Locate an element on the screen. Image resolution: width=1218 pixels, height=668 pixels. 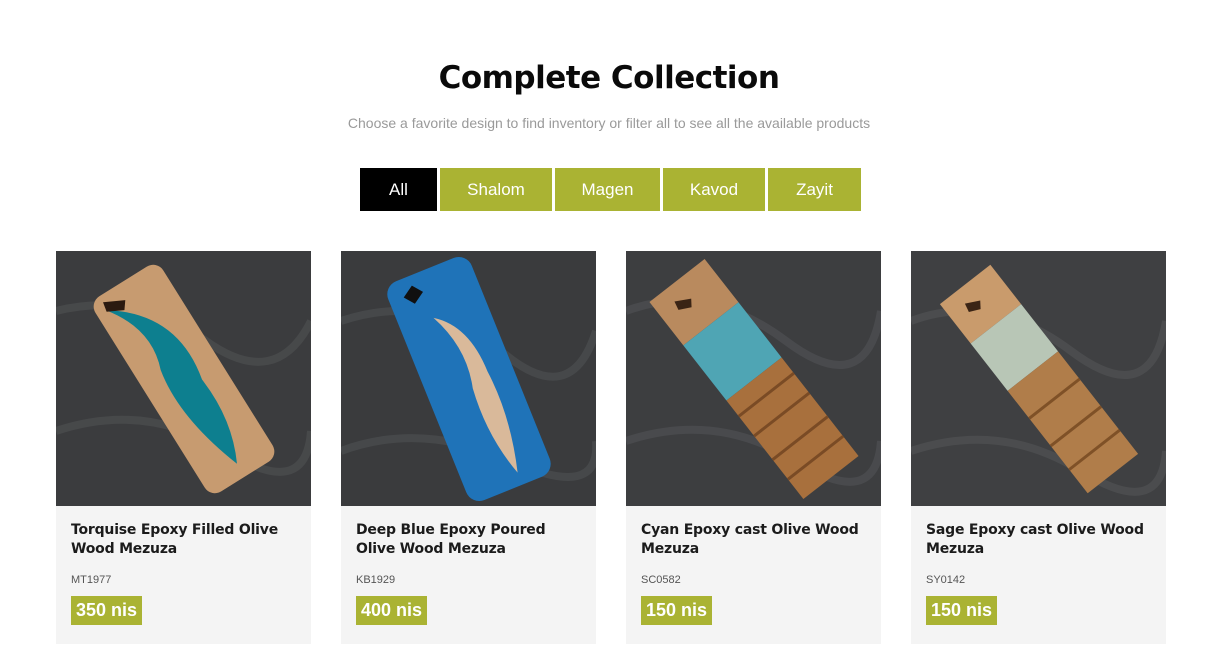
product-sku: MT1977 is located at coordinates (91, 580).